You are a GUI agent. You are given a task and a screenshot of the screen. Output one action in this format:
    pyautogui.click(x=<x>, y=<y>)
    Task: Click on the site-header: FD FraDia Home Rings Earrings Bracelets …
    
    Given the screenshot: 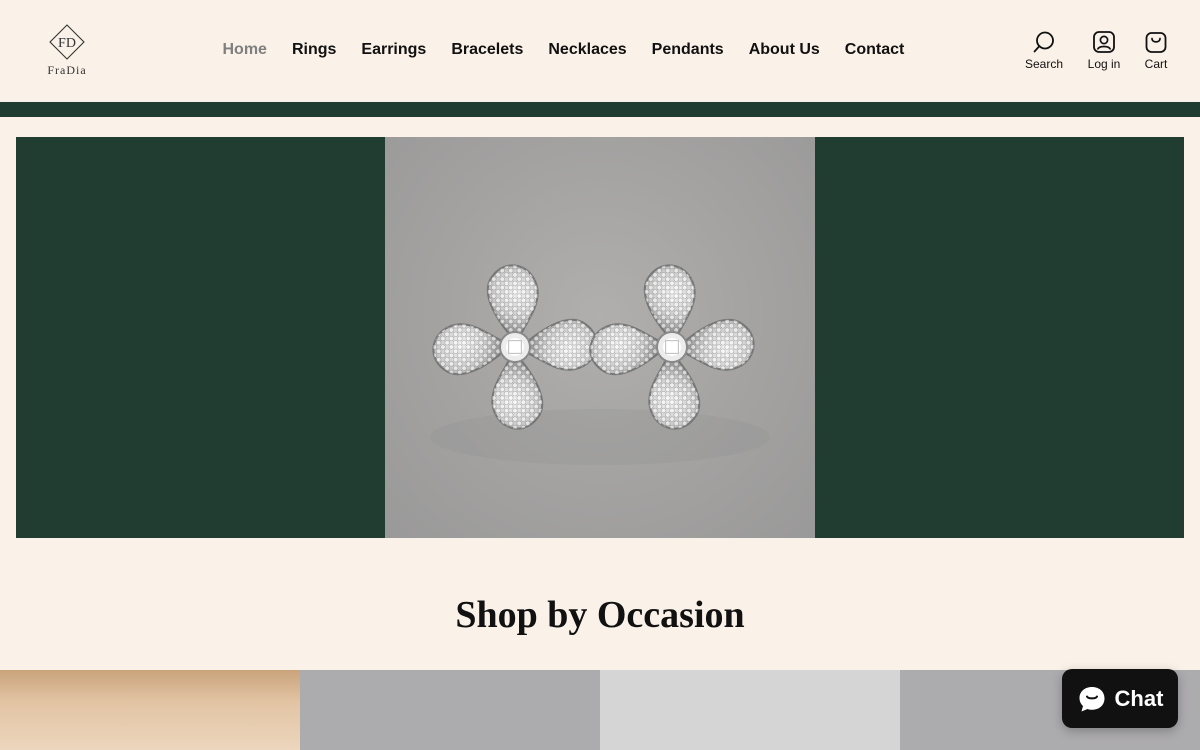 What is the action you would take?
    pyautogui.click(x=600, y=51)
    